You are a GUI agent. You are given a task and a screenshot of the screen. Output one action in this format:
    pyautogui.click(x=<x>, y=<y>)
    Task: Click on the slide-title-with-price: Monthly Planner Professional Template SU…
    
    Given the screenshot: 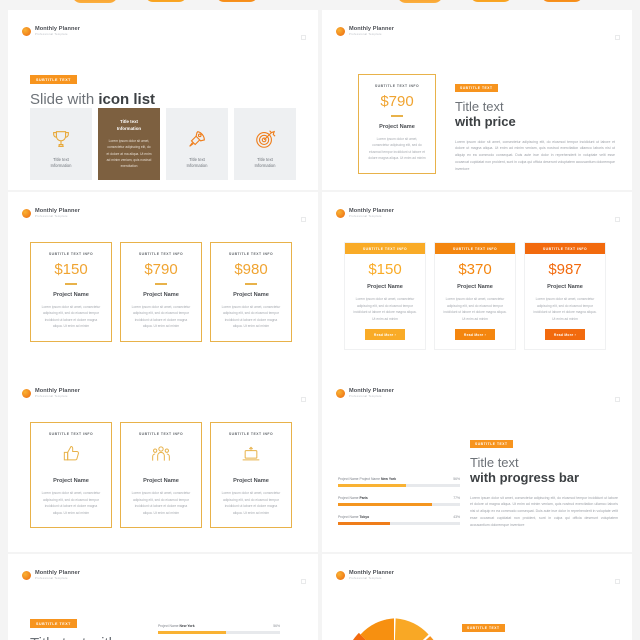 What is the action you would take?
    pyautogui.click(x=477, y=100)
    